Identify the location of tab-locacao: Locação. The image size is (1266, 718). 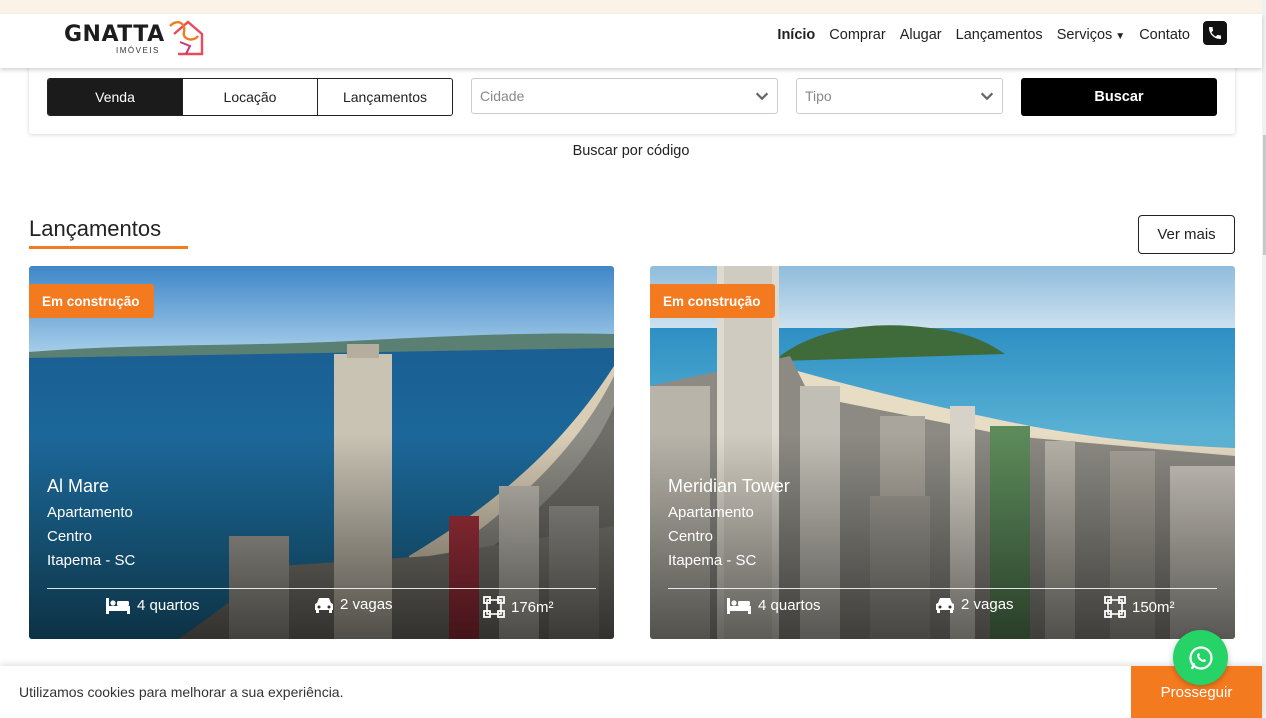
(249, 97).